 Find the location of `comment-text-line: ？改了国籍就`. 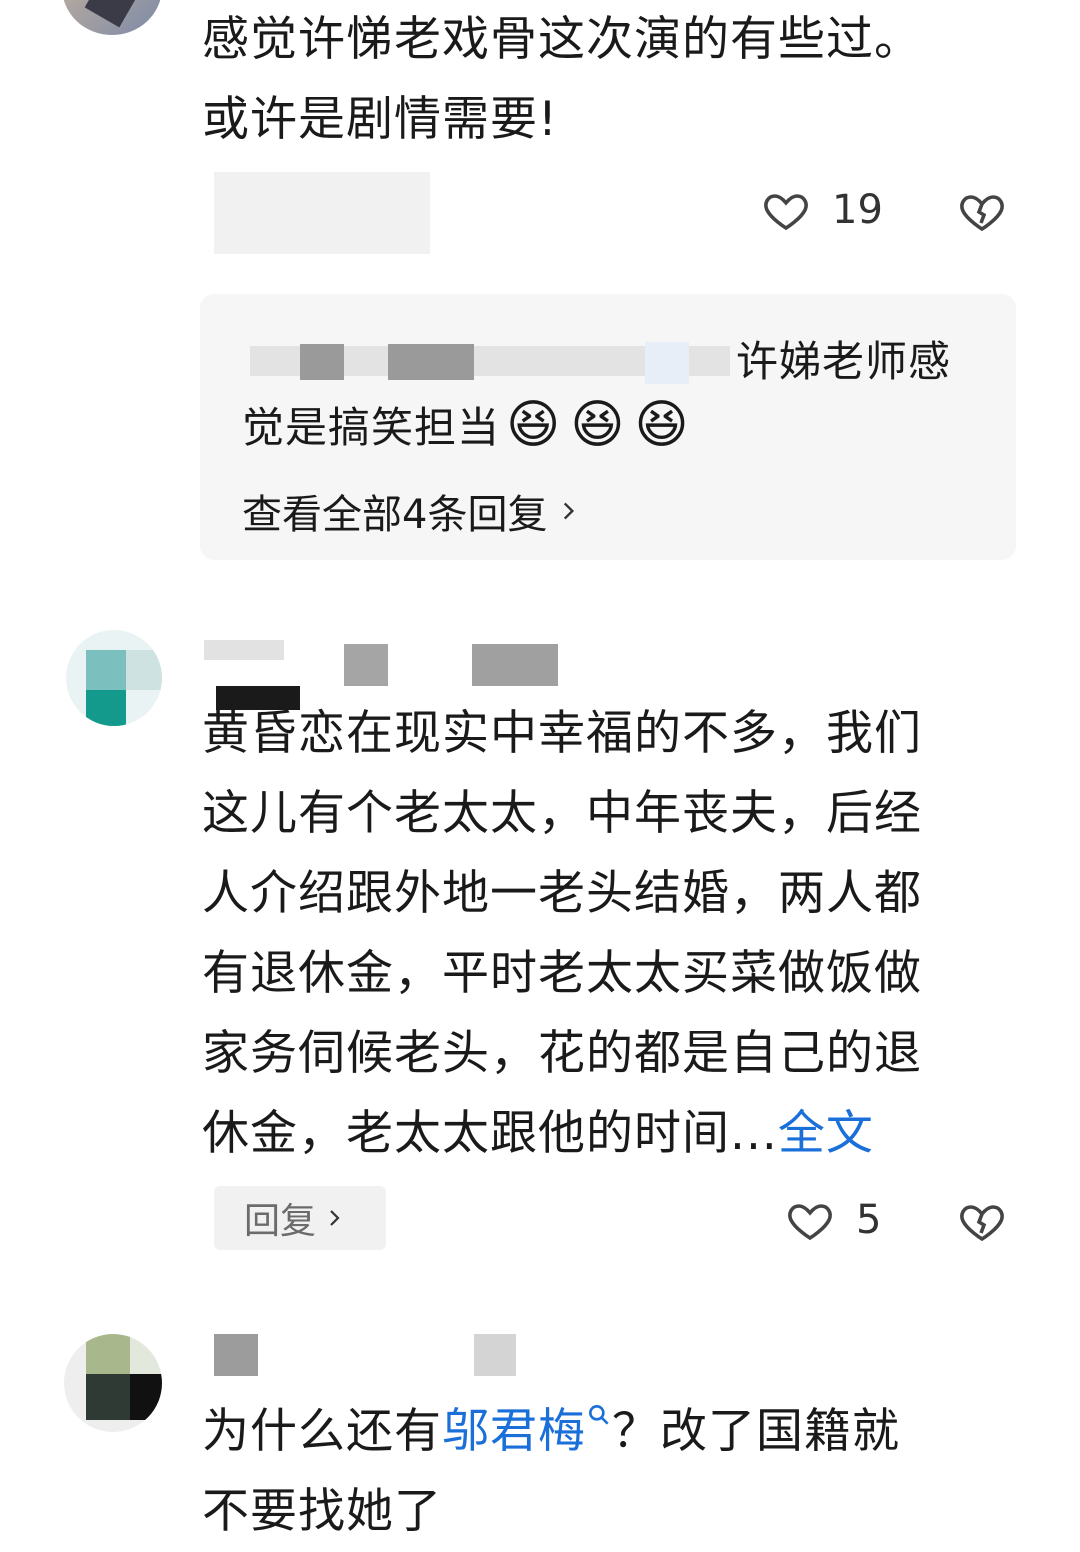

comment-text-line: ？改了国籍就 is located at coordinates (756, 1431).